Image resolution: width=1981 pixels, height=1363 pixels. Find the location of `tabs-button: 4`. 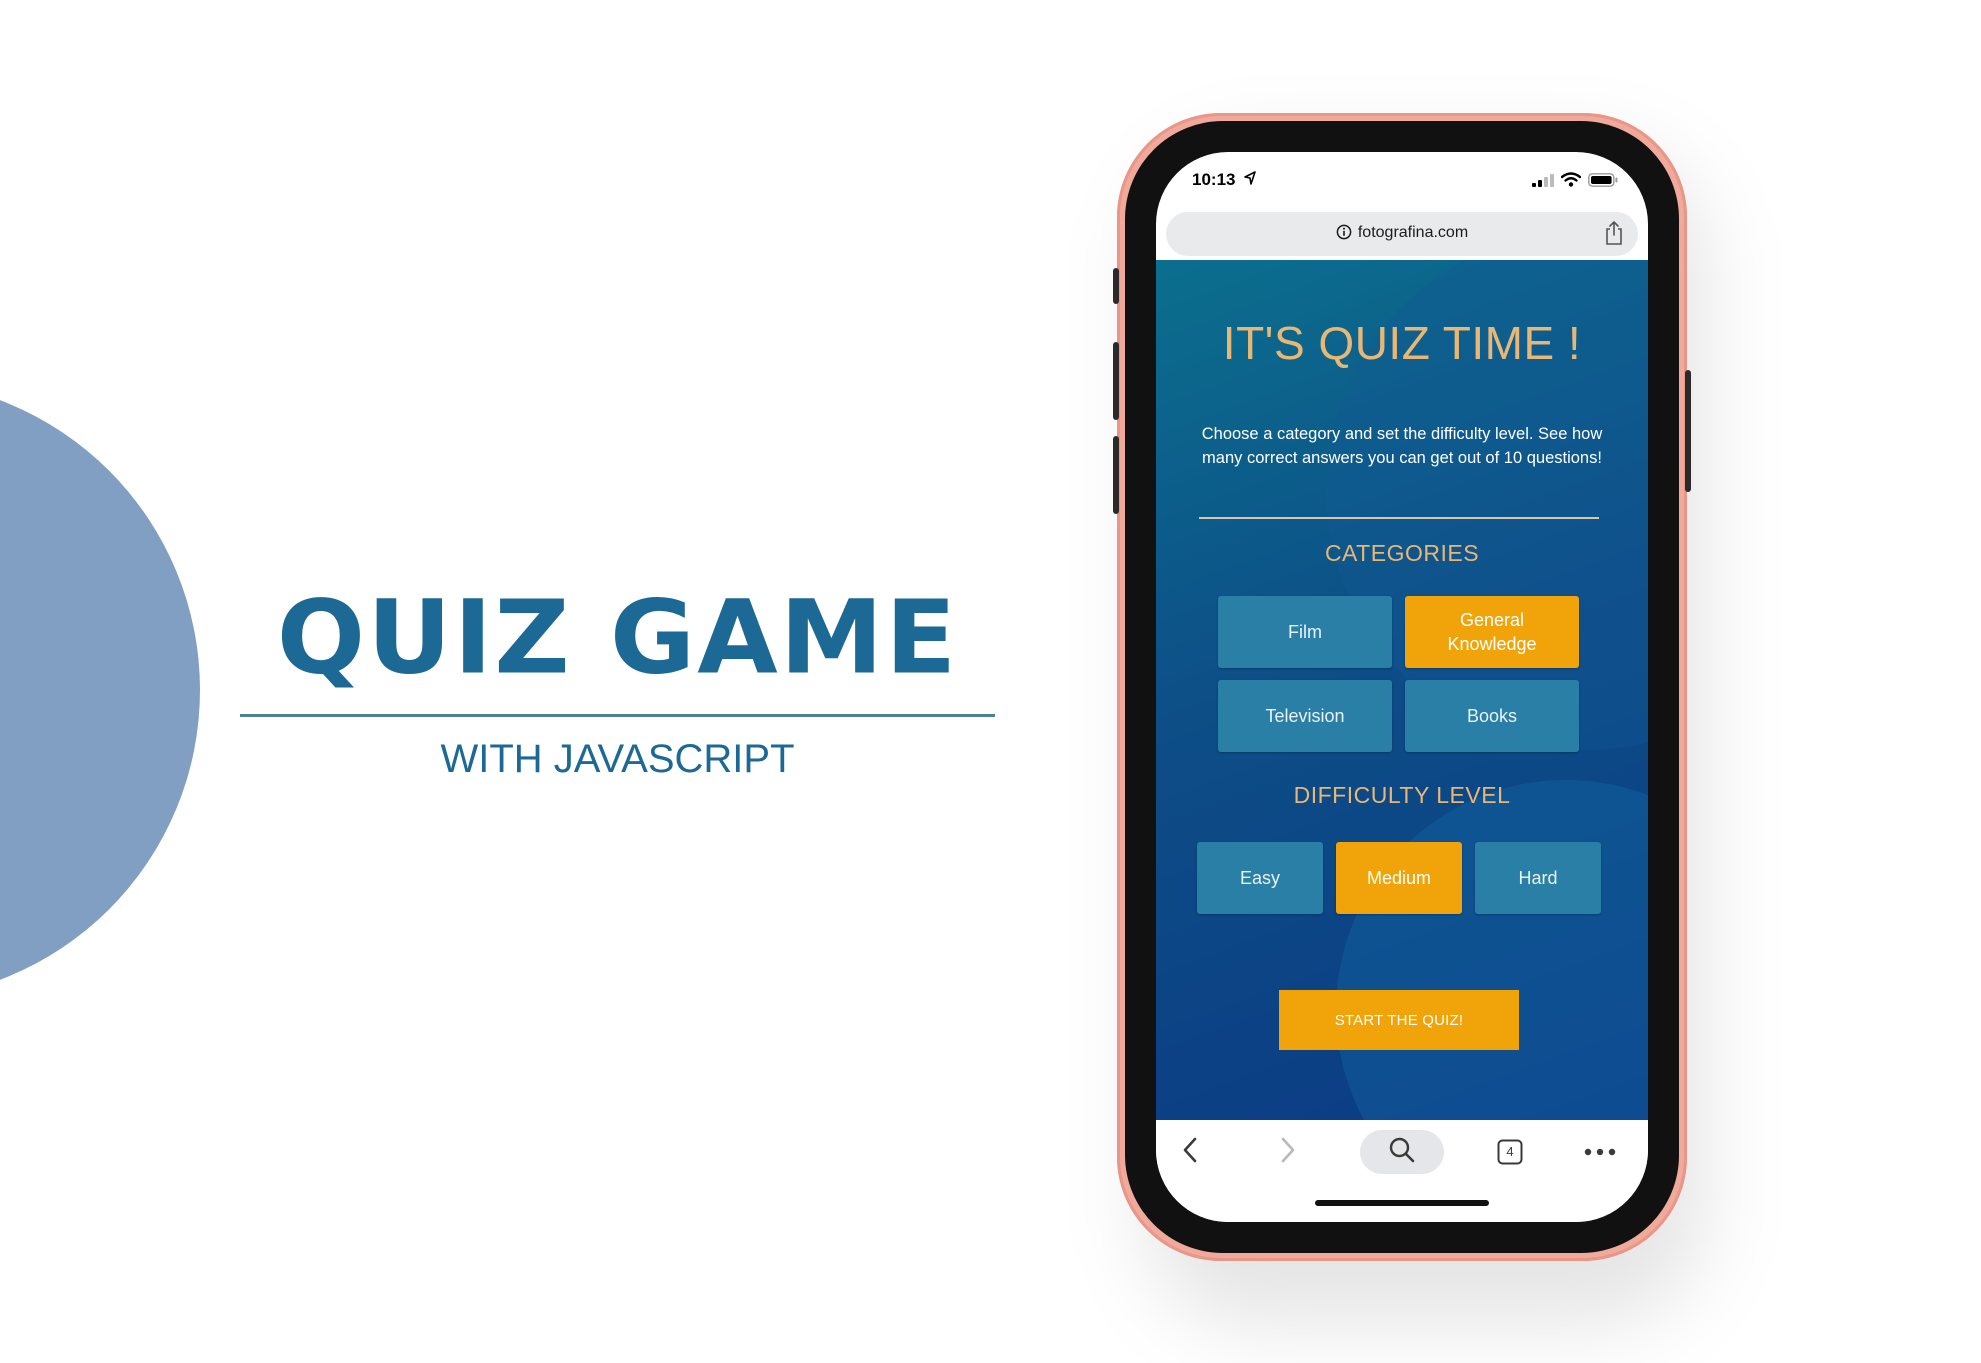

tabs-button: 4 is located at coordinates (1510, 1152).